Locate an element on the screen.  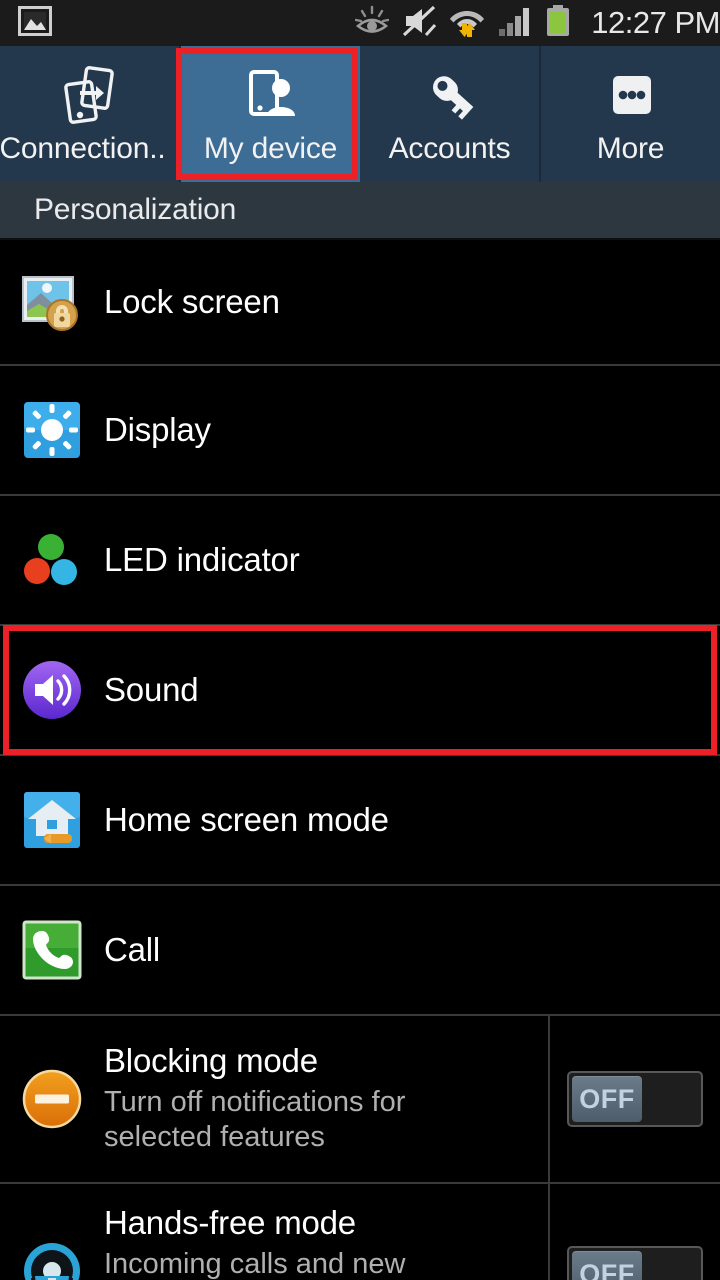
list-item-sound: Sound is located at coordinates (360, 691).